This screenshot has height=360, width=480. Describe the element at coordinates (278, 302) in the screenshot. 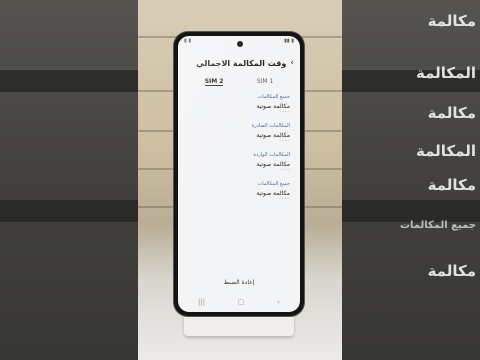

I see `back-icon: ‹` at that location.